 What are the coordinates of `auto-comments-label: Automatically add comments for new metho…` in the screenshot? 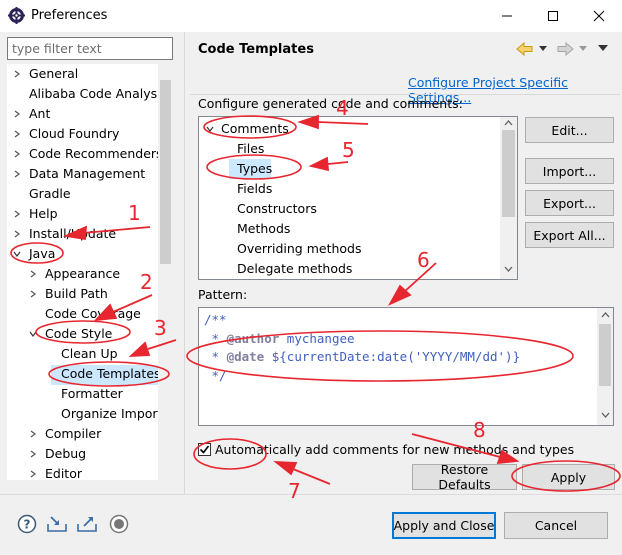 It's located at (394, 449).